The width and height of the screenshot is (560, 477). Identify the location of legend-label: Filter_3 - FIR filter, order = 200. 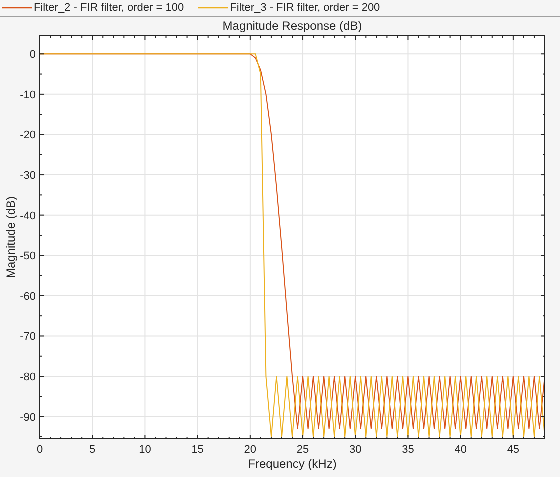
(305, 8).